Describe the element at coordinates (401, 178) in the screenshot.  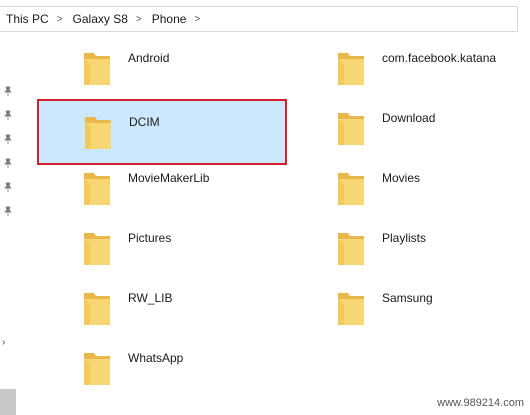
I see `folder-label: Movies` at that location.